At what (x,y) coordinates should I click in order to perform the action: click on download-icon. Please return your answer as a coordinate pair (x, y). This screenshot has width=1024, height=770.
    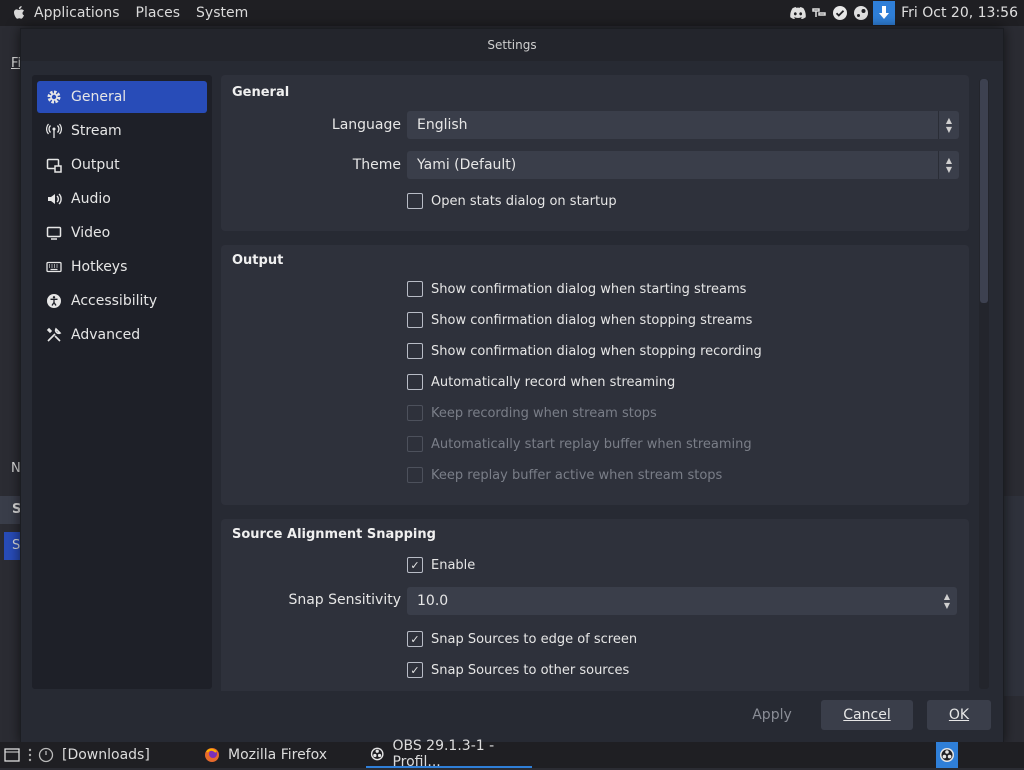
    Looking at the image, I should click on (884, 13).